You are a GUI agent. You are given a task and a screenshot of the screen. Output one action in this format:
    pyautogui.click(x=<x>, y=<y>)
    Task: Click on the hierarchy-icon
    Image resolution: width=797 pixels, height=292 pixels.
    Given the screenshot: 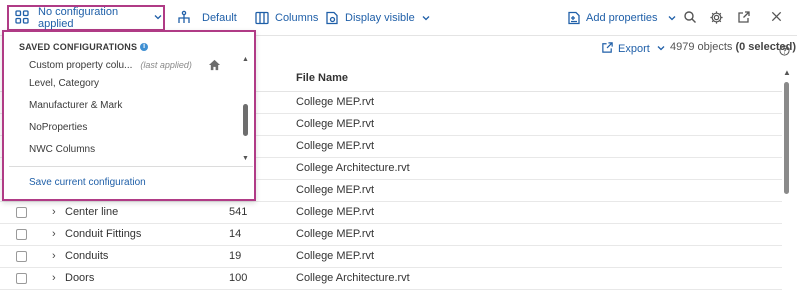 What is the action you would take?
    pyautogui.click(x=184, y=18)
    